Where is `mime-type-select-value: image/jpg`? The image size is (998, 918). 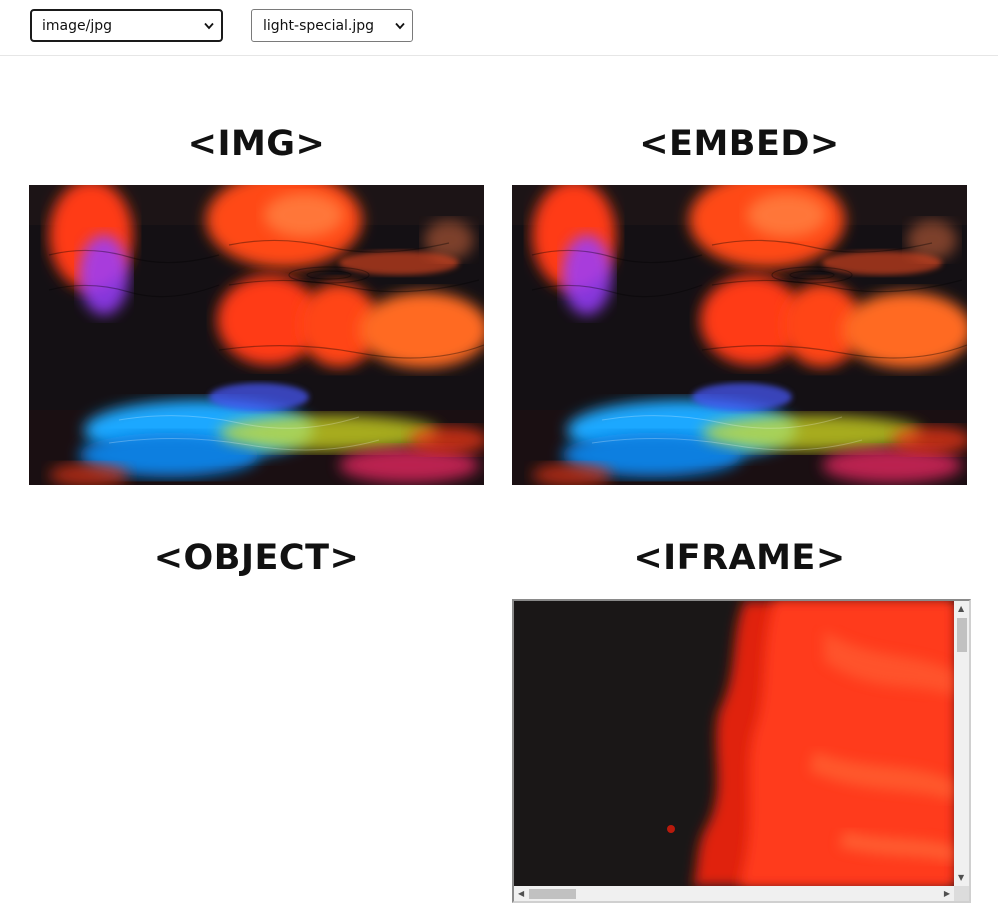 mime-type-select-value: image/jpg is located at coordinates (77, 25).